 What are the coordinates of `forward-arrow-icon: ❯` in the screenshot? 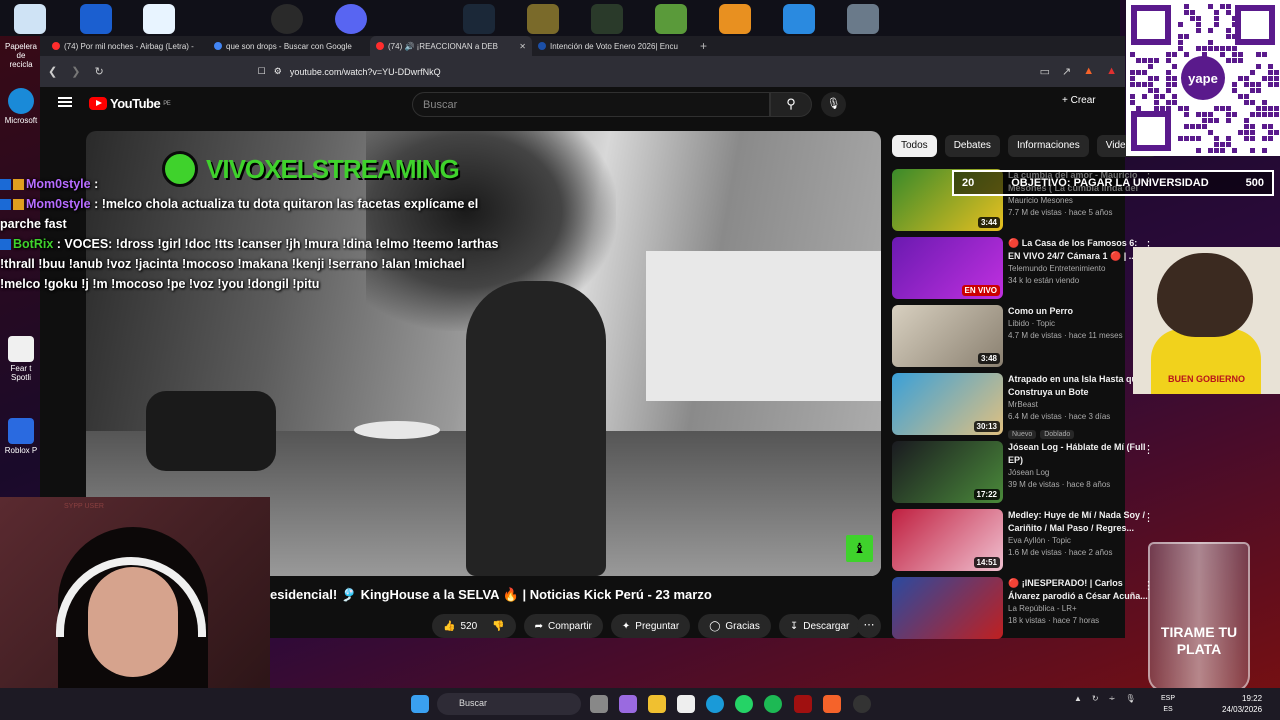 It's located at (75, 71).